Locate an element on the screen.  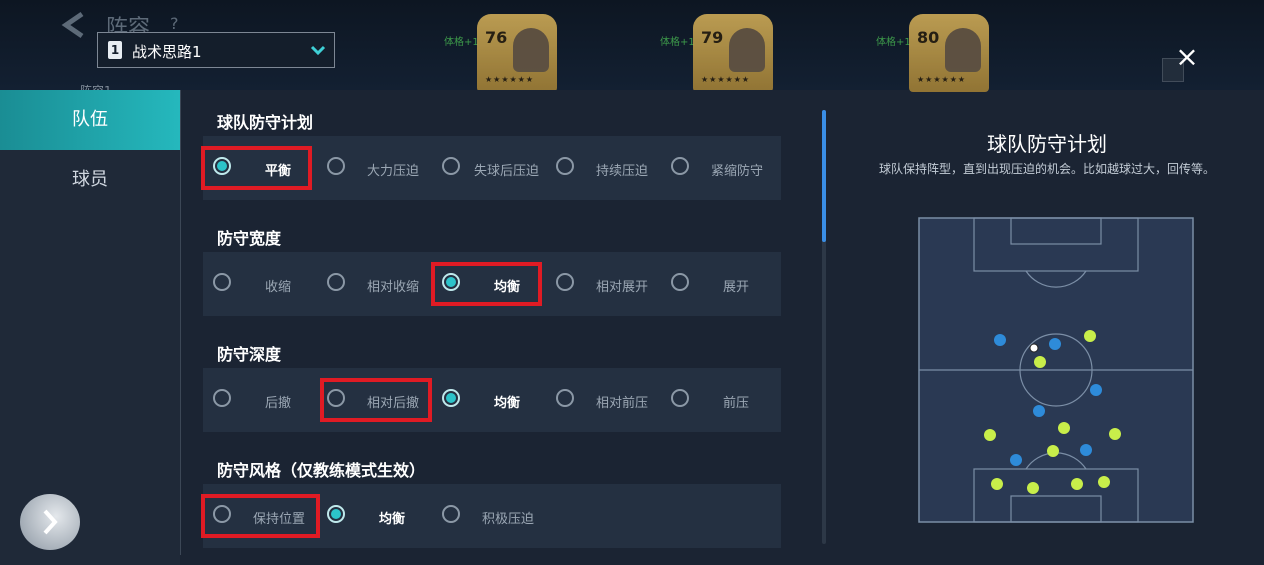
option-fairly-narrow: 相对收缩 is located at coordinates (374, 284).